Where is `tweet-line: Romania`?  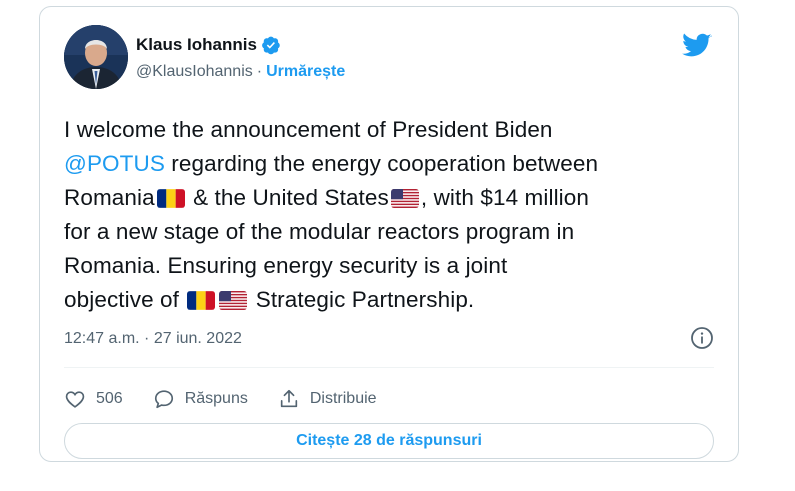 tweet-line: Romania is located at coordinates (109, 197).